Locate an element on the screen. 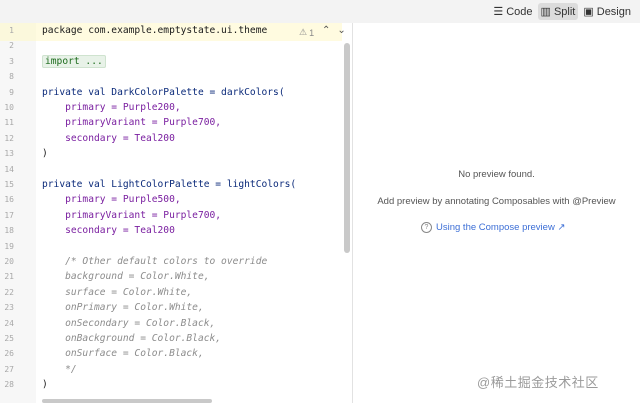  code-line: primary = Purple200, is located at coordinates (111, 107).